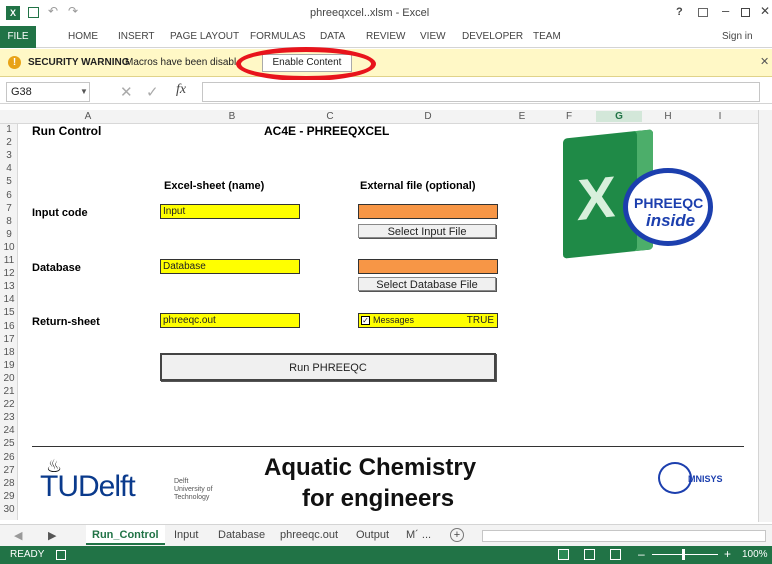 This screenshot has width=772, height=564. I want to click on input-file-path, so click(428, 211).